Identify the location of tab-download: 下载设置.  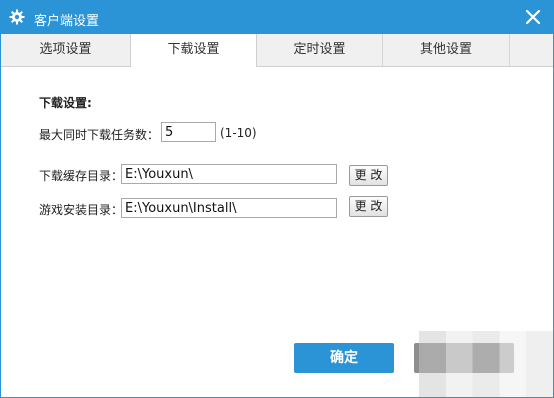
(193, 50).